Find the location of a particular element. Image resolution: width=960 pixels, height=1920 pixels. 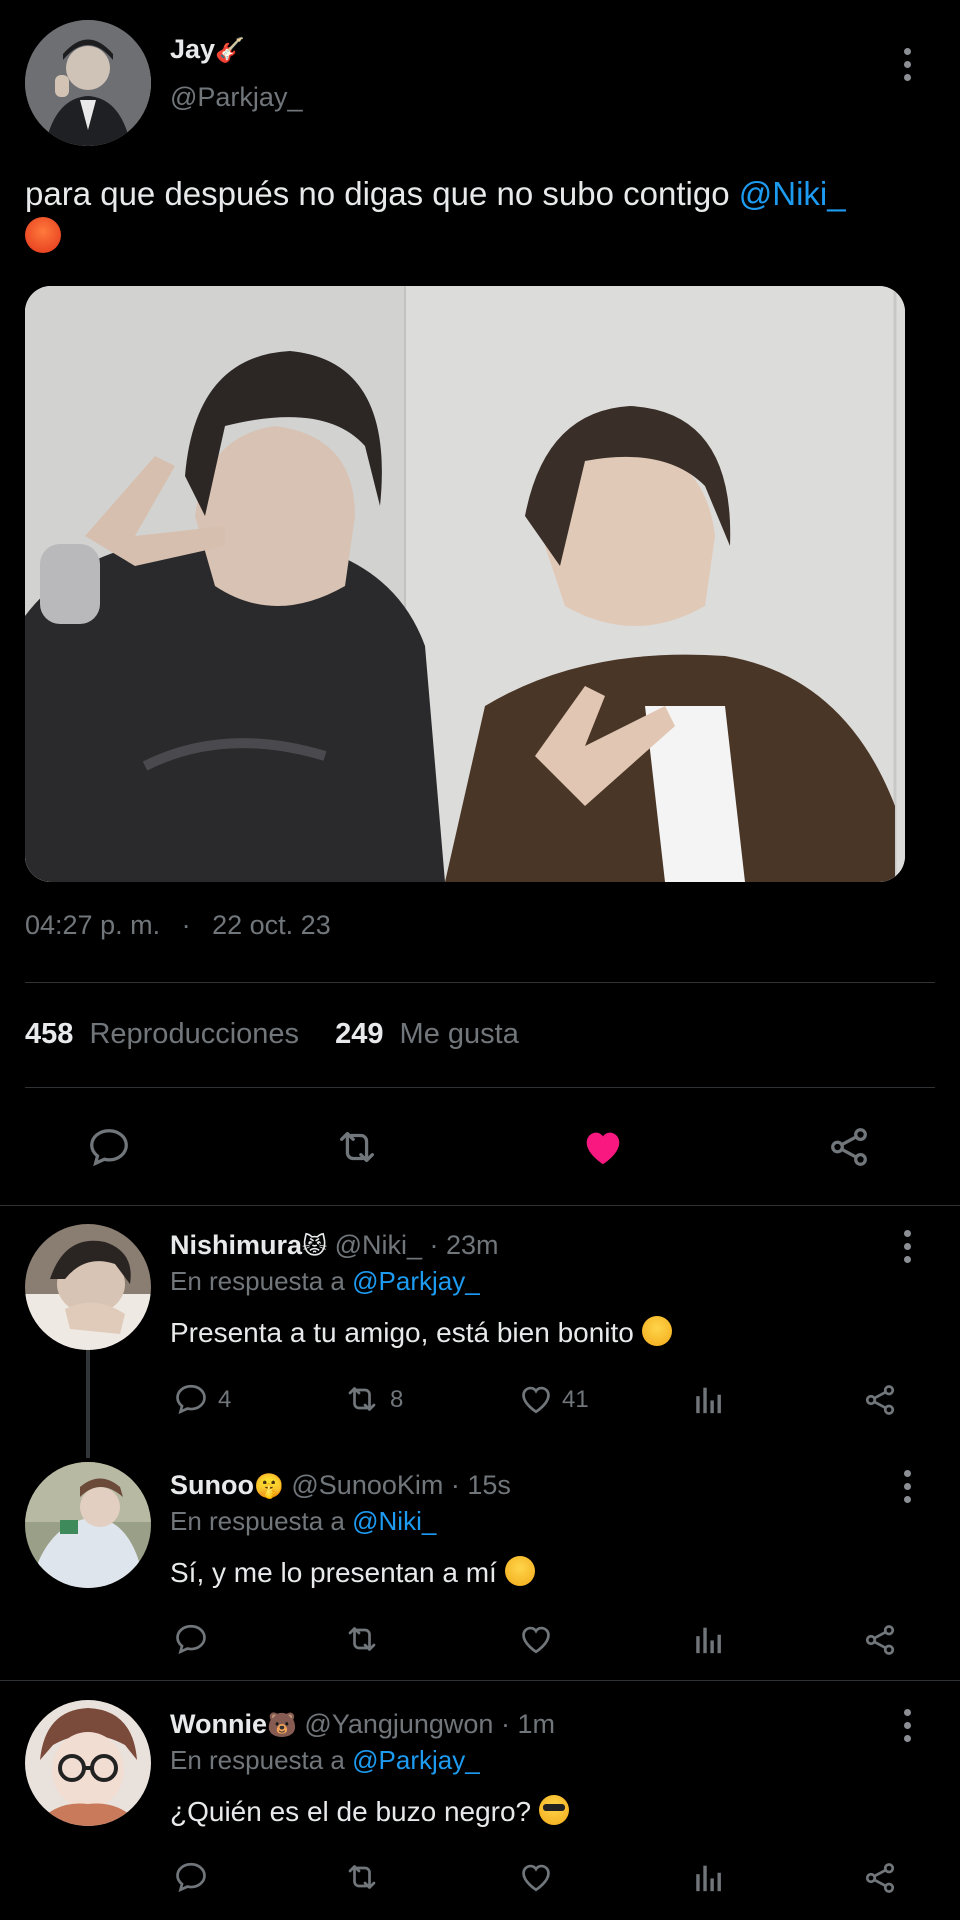

author-name: Jay🎸 is located at coordinates (207, 49).